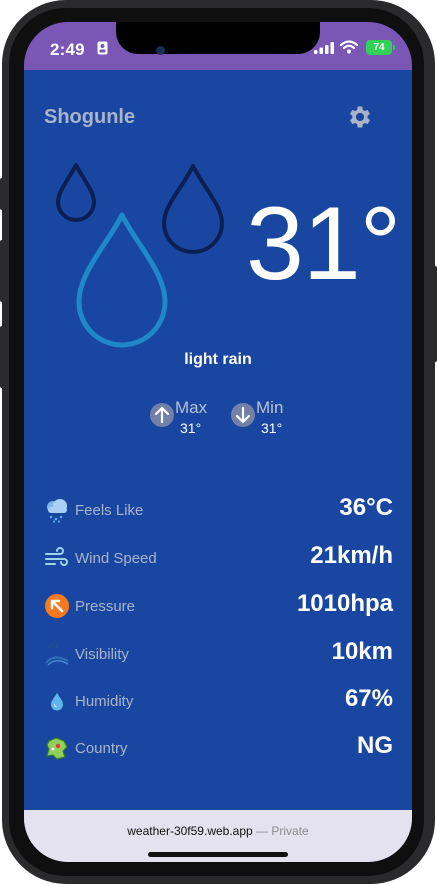 This screenshot has height=884, width=437. Describe the element at coordinates (366, 507) in the screenshot. I see `feels-like-value: 36°C` at that location.